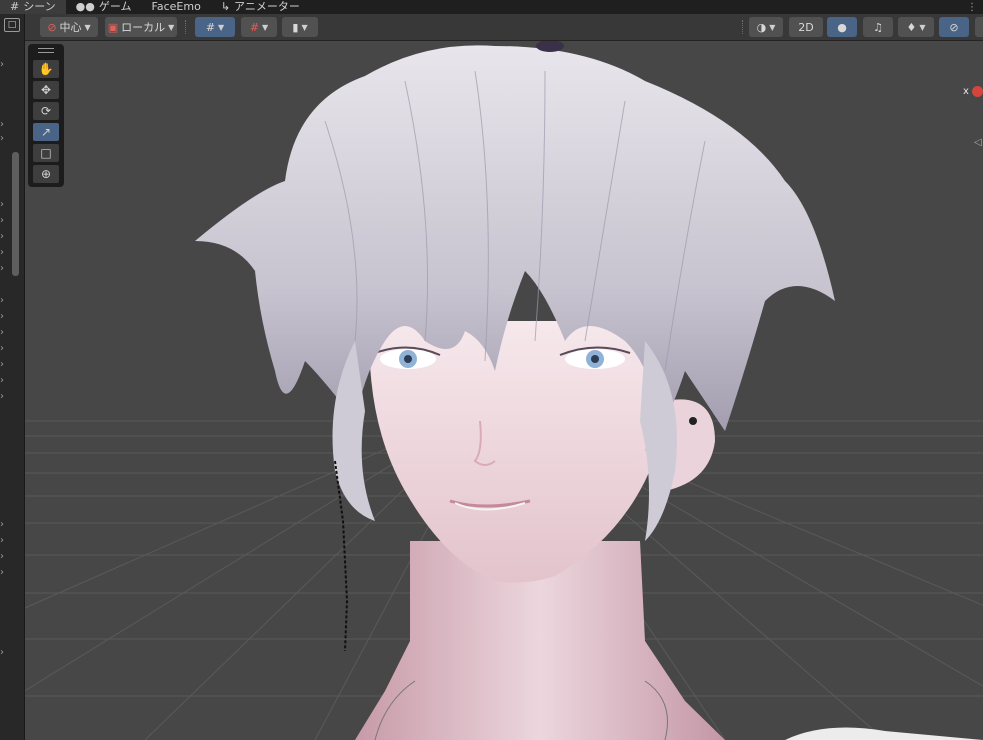 Image resolution: width=983 pixels, height=740 pixels. I want to click on light-bulb-icon: ●, so click(842, 27).